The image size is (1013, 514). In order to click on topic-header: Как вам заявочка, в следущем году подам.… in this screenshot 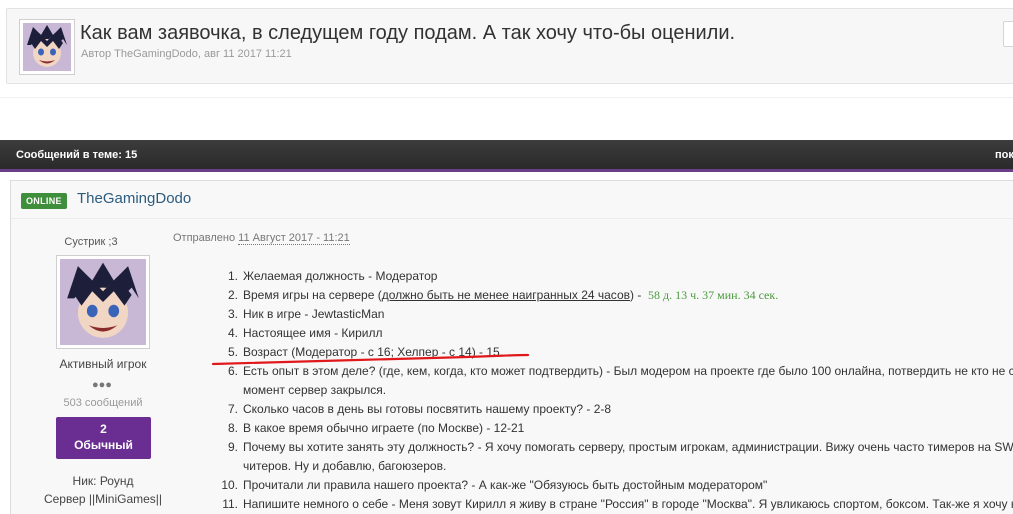, I will do `click(509, 46)`.